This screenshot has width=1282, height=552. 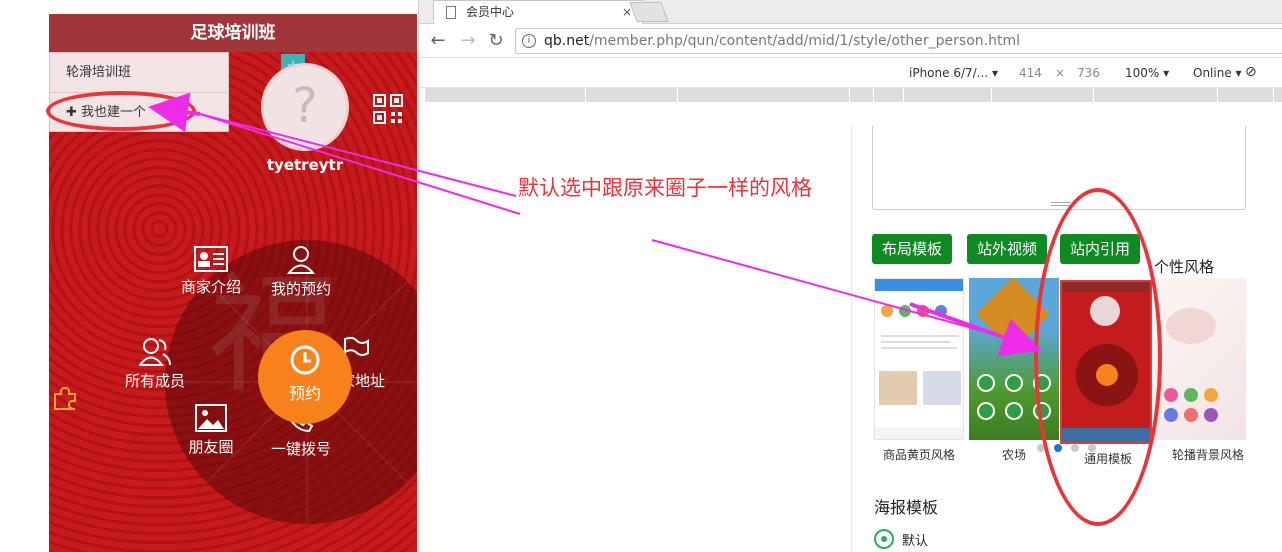 What do you see at coordinates (305, 360) in the screenshot?
I see `clock-icon` at bounding box center [305, 360].